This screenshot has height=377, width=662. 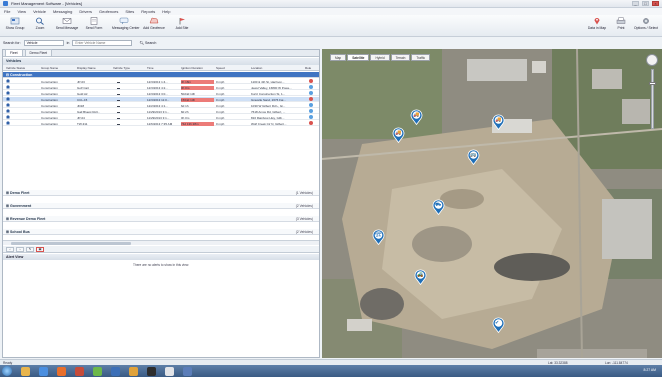 What do you see at coordinates (338, 57) in the screenshot?
I see `map-tab-map: Map` at bounding box center [338, 57].